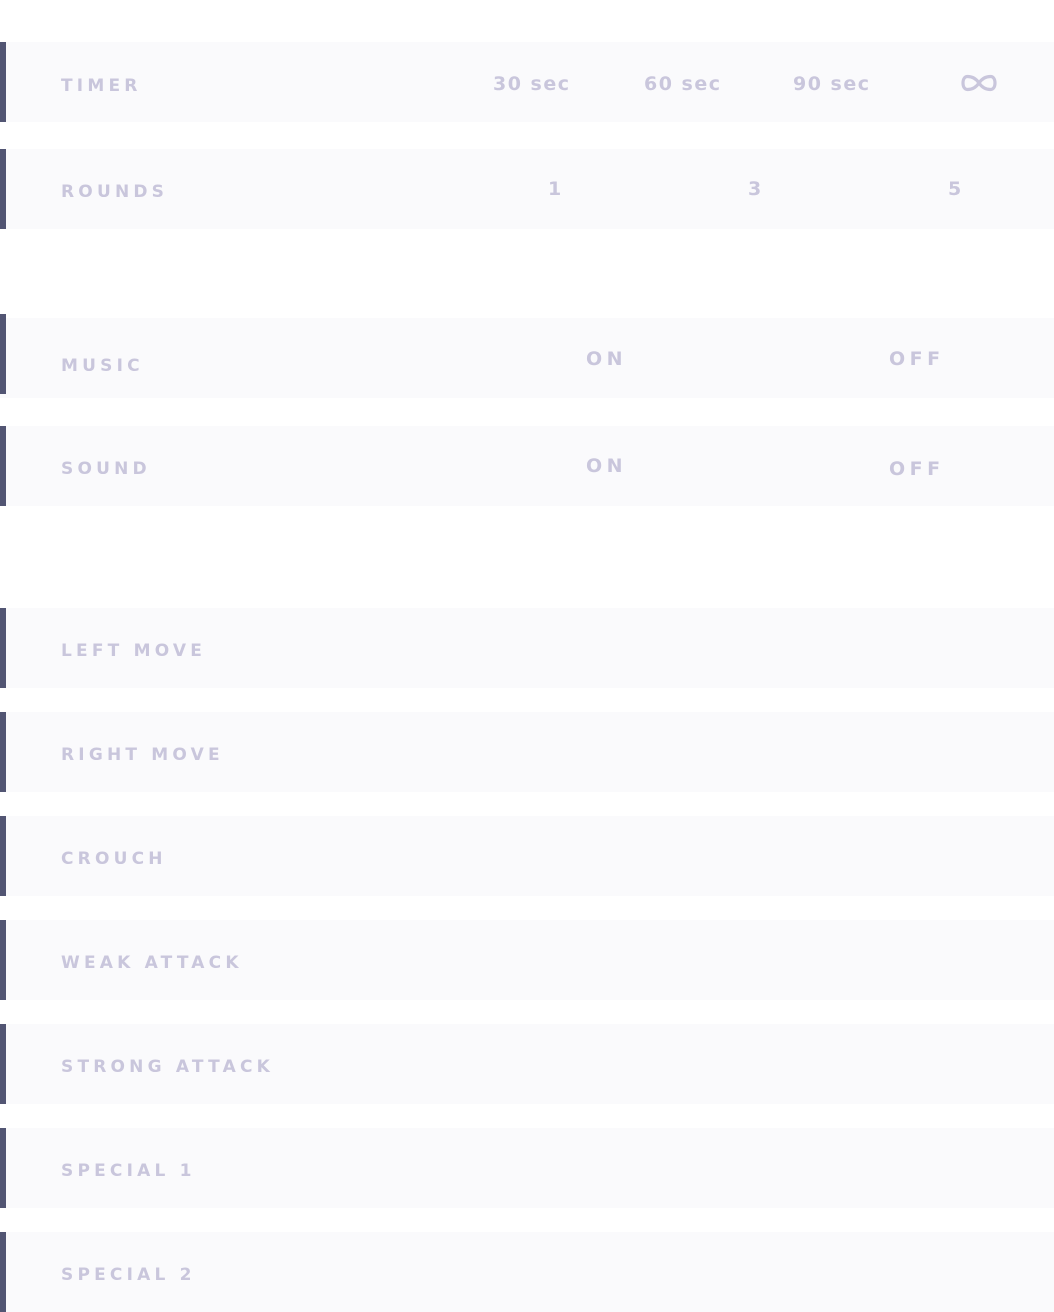 The width and height of the screenshot is (1054, 1312). Describe the element at coordinates (527, 752) in the screenshot. I see `control-row-right-move: RIGHT MOVE` at that location.